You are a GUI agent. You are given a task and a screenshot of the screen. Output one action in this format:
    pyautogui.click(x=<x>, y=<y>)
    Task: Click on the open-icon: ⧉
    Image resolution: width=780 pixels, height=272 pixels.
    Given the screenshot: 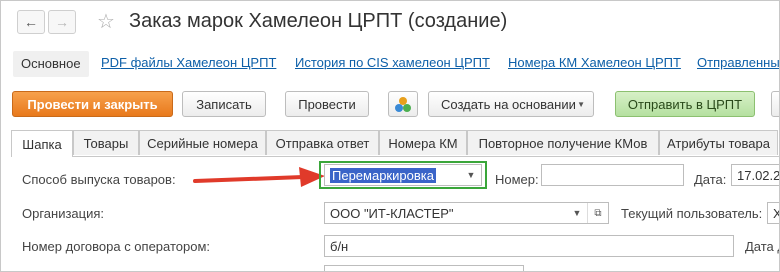 What is the action you would take?
    pyautogui.click(x=597, y=213)
    